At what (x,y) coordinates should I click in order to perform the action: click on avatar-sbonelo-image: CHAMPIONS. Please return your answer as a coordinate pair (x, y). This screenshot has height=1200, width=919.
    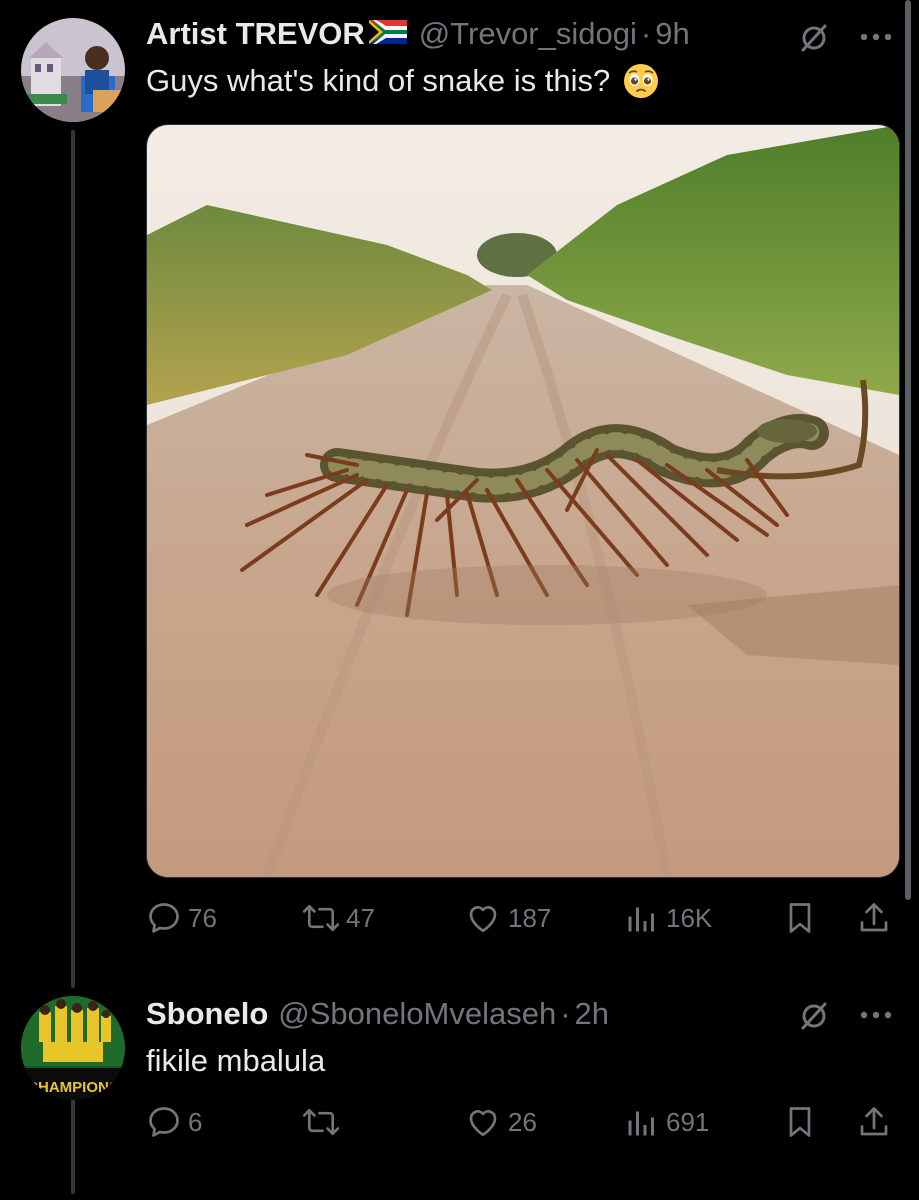
    Looking at the image, I should click on (73, 1048).